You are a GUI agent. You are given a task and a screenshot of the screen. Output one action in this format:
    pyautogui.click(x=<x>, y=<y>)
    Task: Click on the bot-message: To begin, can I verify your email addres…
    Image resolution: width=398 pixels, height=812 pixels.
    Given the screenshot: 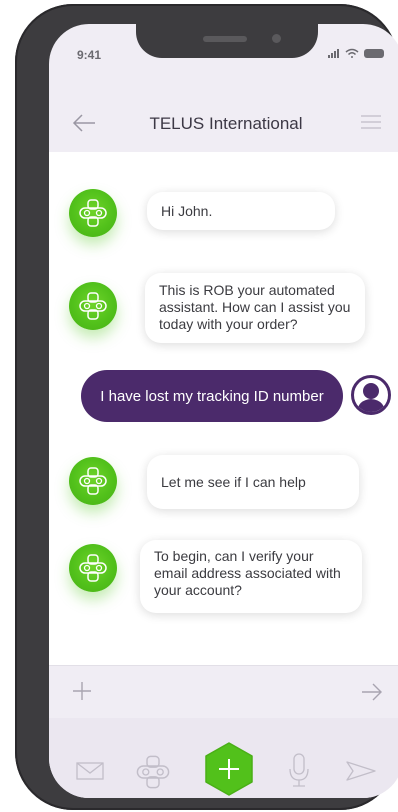 What is the action you would take?
    pyautogui.click(x=251, y=576)
    